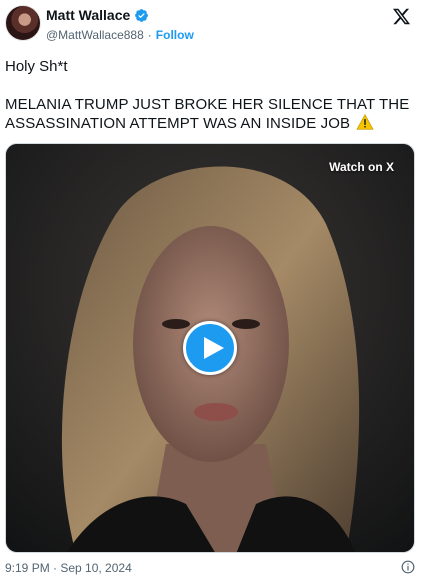 The image size is (421, 580). I want to click on play-icon, so click(214, 348).